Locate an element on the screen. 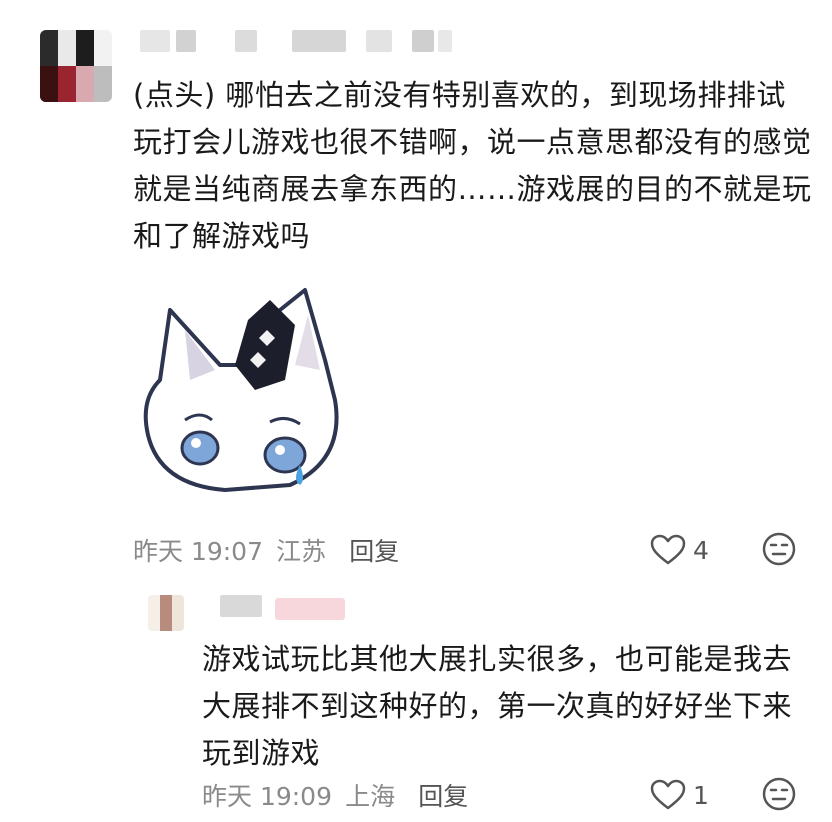 The height and width of the screenshot is (822, 832). reply-meta: 昨天 19:09 上海 回复 is located at coordinates (335, 795).